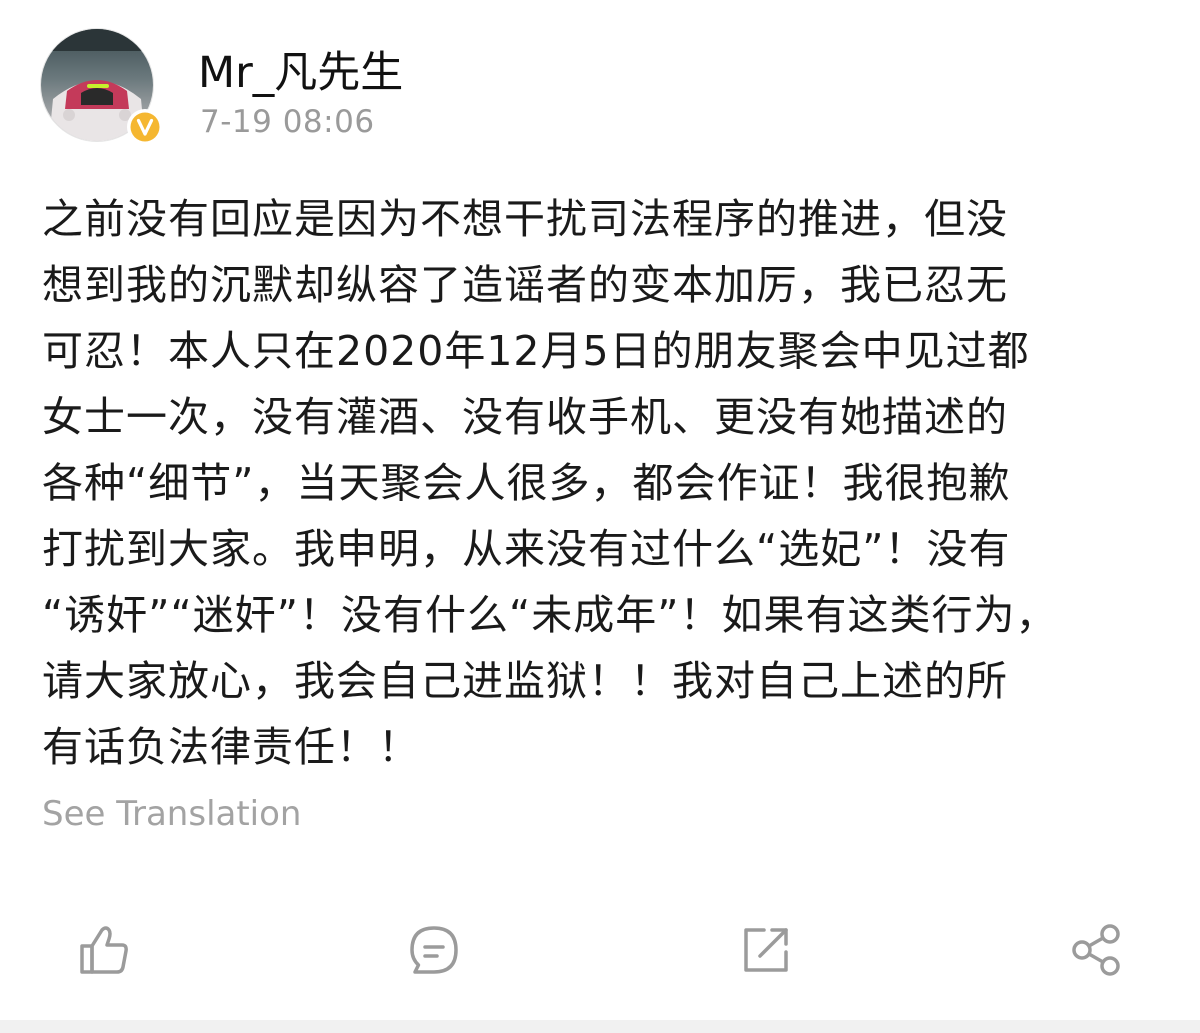 The height and width of the screenshot is (1033, 1200). I want to click on content-line: “诱奸”“迷奸”！没有什么“未成年”！如果有这类行为，, so click(550, 615).